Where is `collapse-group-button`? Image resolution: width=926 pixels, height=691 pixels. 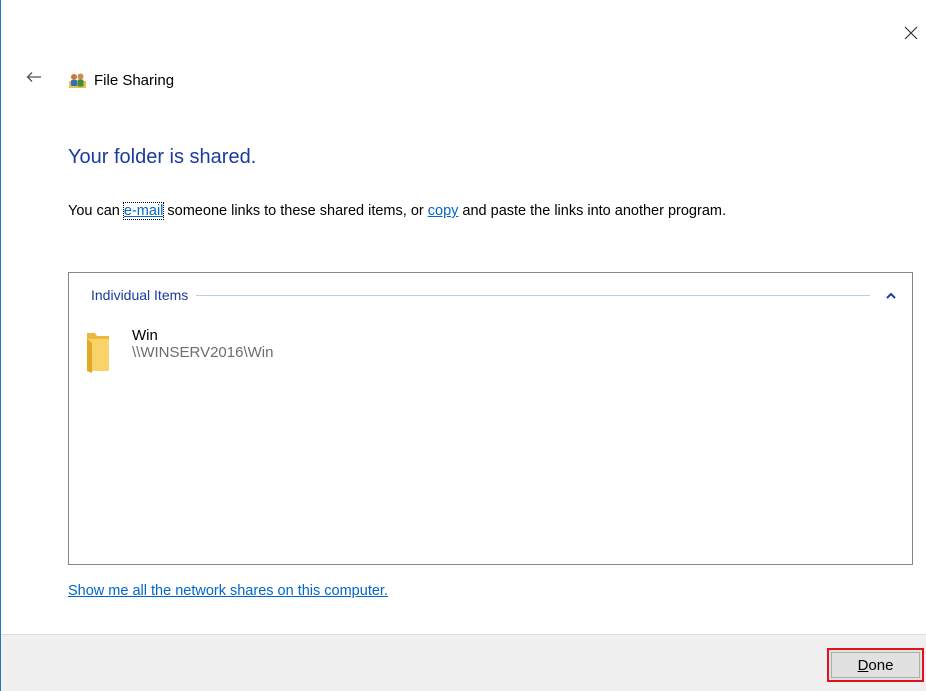 collapse-group-button is located at coordinates (891, 295).